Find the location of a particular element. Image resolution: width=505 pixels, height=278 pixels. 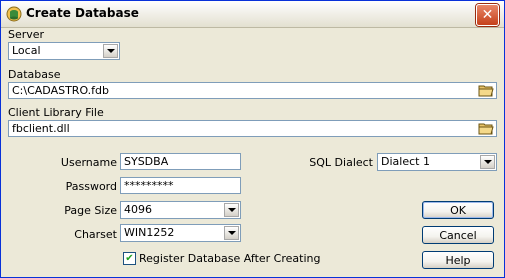

title-bar: Create Database ✕ is located at coordinates (252, 14).